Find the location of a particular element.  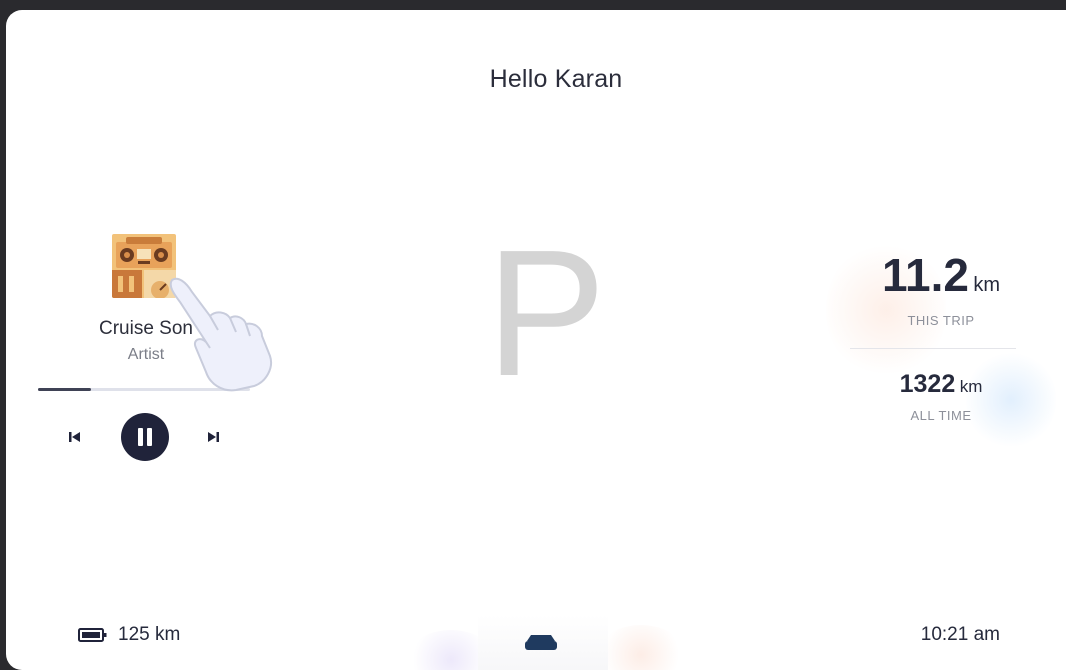

all-time-unit: km is located at coordinates (971, 386).